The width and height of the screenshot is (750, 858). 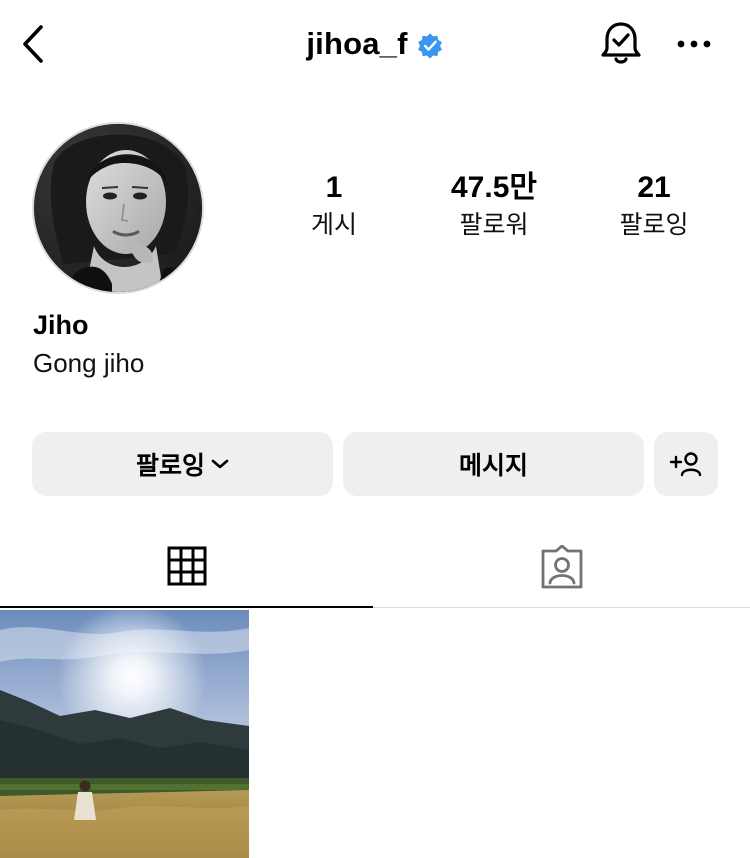 I want to click on following-count: 21, so click(x=654, y=187).